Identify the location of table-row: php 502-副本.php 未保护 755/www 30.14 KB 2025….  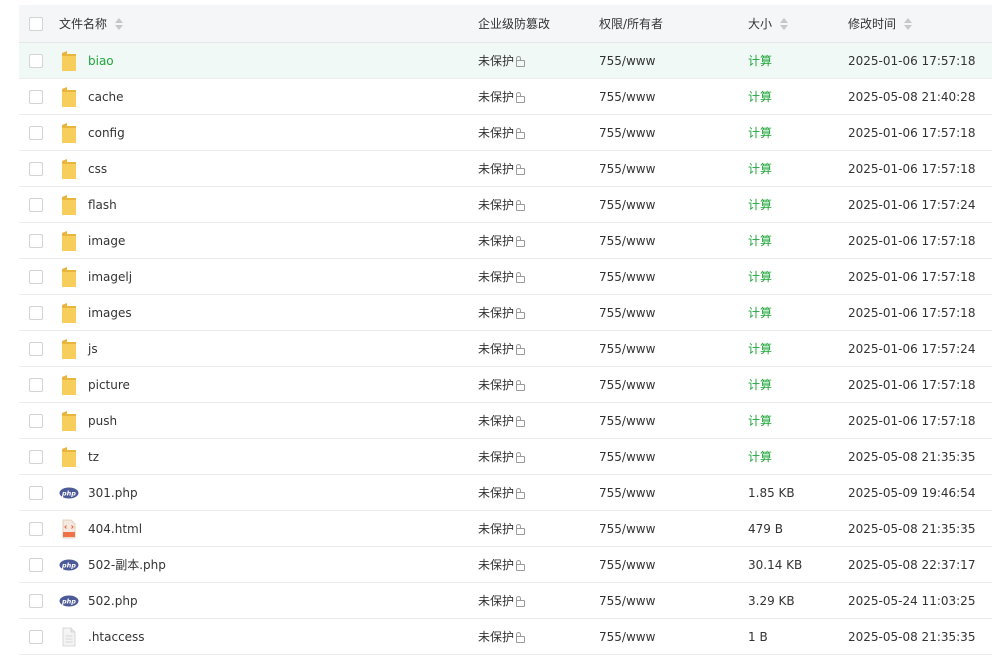
(505, 565).